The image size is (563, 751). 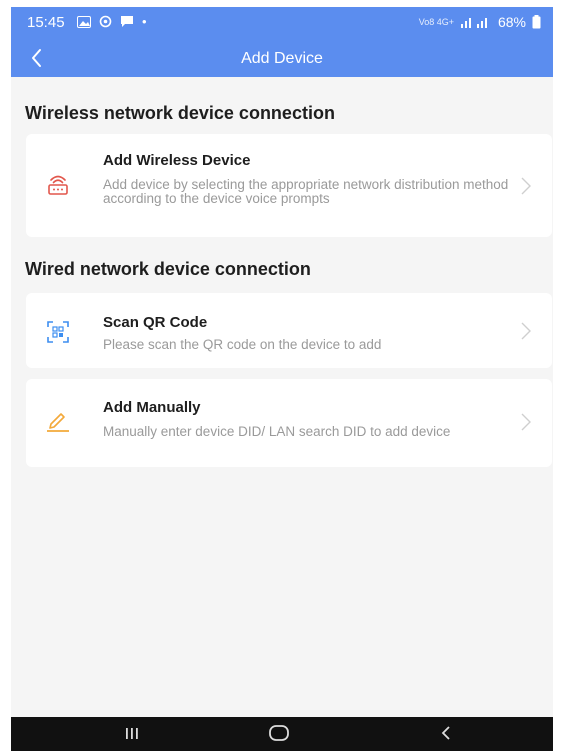 What do you see at coordinates (473, 23) in the screenshot?
I see `signal-icon` at bounding box center [473, 23].